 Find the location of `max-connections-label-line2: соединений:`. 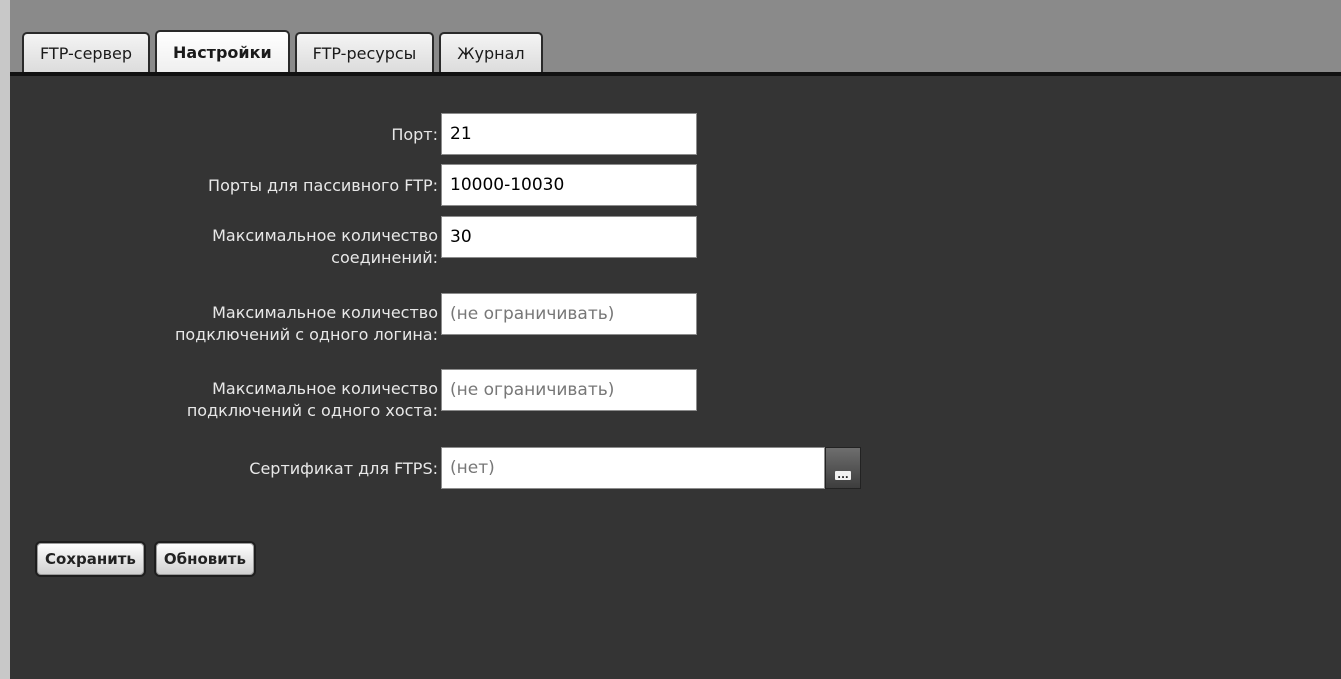

max-connections-label-line2: соединений: is located at coordinates (384, 257).